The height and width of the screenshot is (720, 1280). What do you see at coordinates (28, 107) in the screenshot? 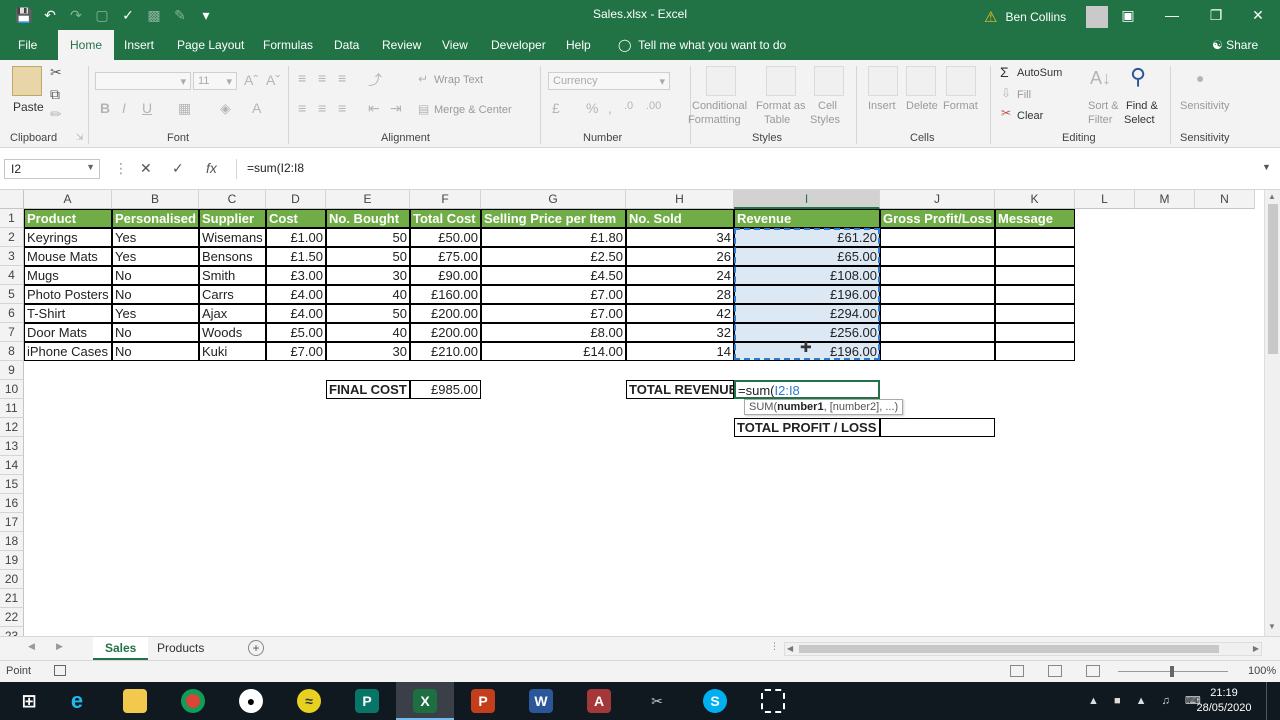
I see `paste-button: Paste` at bounding box center [28, 107].